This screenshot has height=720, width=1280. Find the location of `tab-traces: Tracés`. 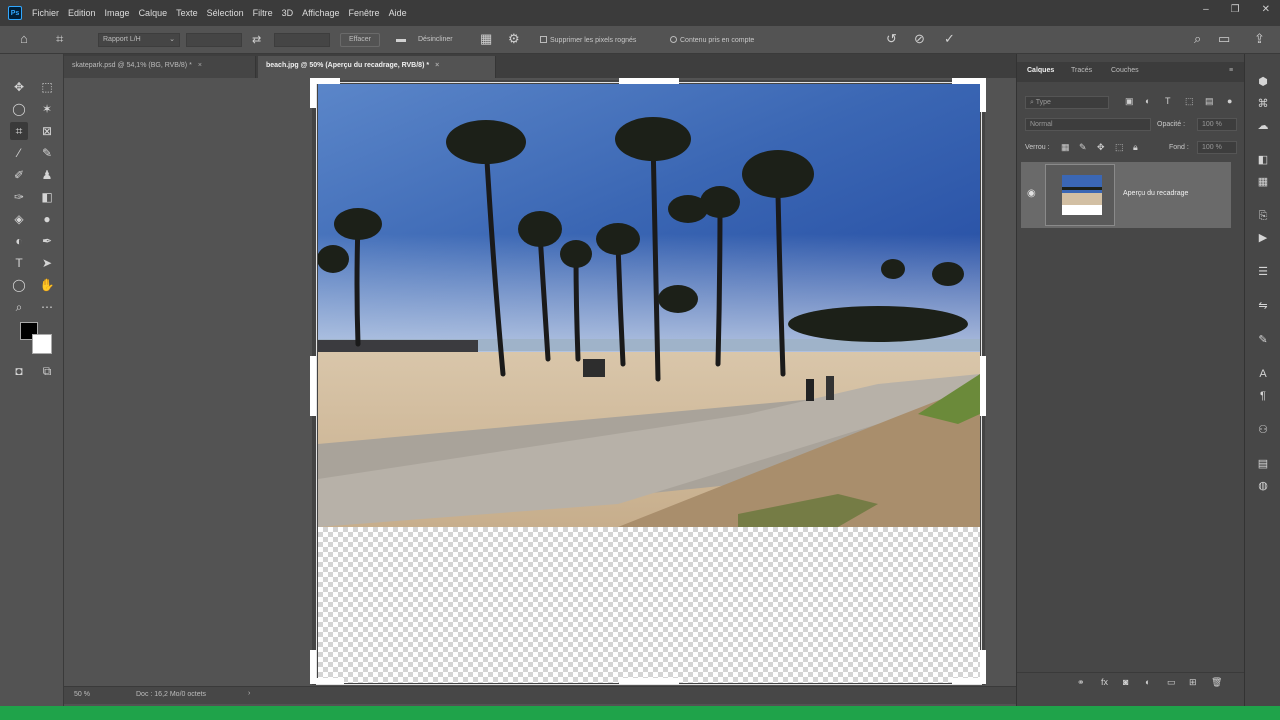

tab-traces: Tracés is located at coordinates (1081, 70).